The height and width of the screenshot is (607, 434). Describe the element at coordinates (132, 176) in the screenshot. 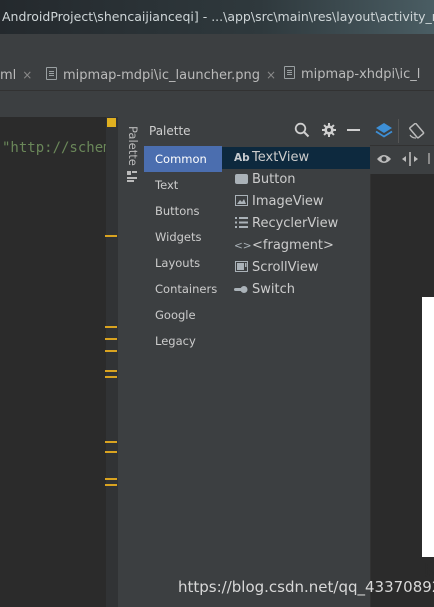

I see `palette-icon` at that location.